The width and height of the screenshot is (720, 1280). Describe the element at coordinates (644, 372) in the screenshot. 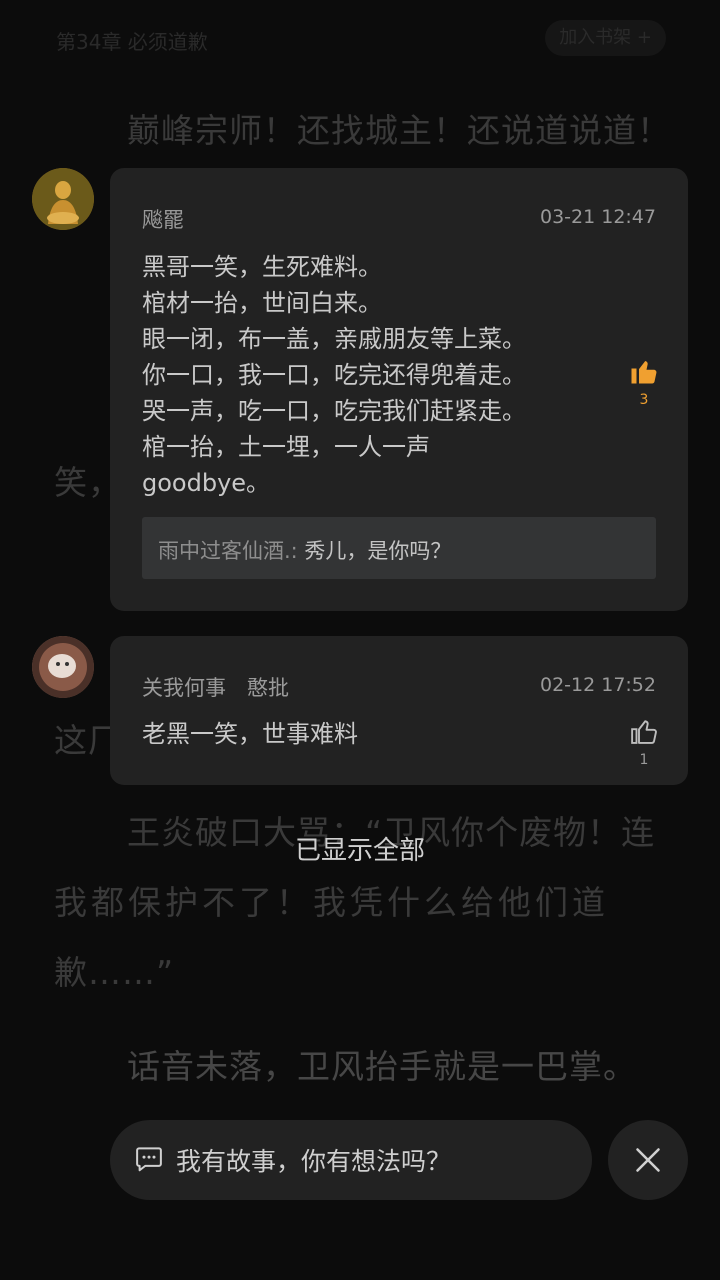

I see `thumbs-up-filled-icon` at that location.